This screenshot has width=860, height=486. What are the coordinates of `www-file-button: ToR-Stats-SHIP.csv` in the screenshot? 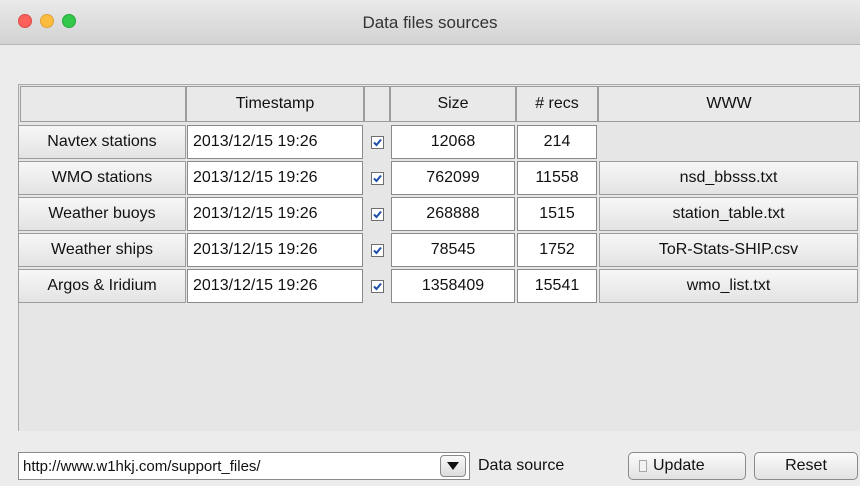 It's located at (728, 250).